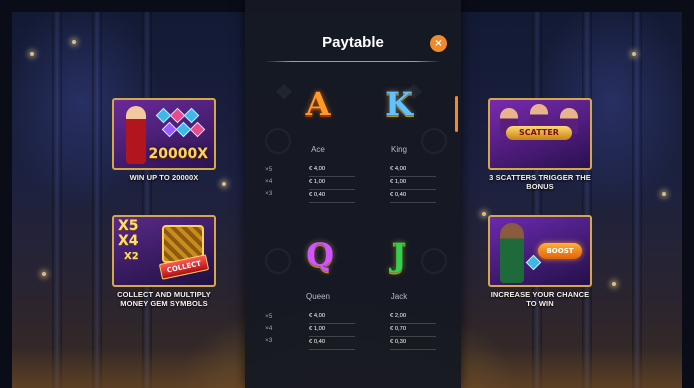 Image resolution: width=694 pixels, height=388 pixels. I want to click on multiplier-x4: X4, so click(128, 241).